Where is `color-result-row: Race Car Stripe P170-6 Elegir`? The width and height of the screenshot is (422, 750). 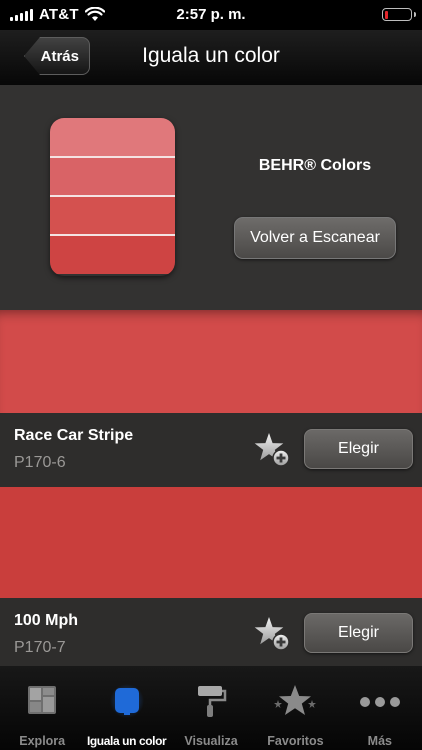
color-result-row: Race Car Stripe P170-6 Elegir is located at coordinates (211, 450).